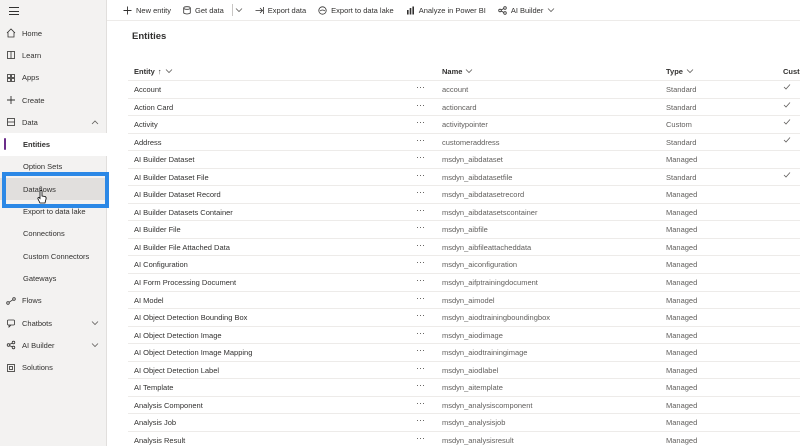 This screenshot has height=446, width=800. I want to click on nav-item-gateways: Gateways, so click(53, 278).